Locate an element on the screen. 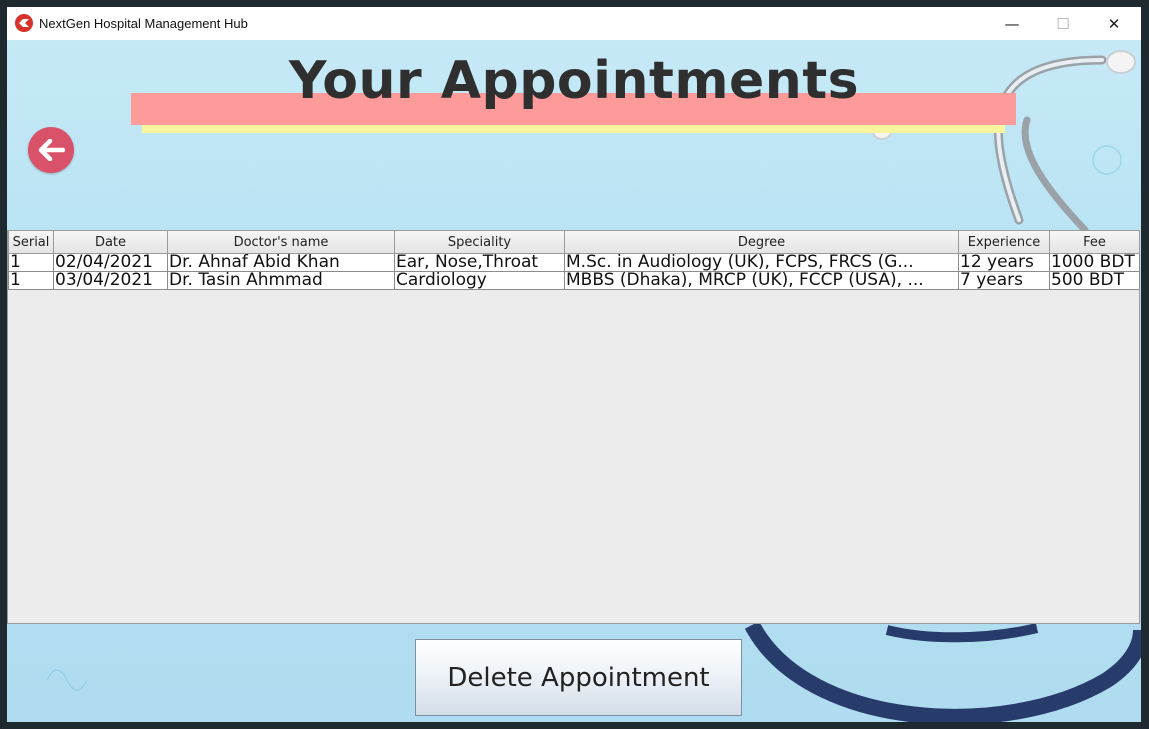 The image size is (1149, 729). arrow-left-icon is located at coordinates (51, 150).